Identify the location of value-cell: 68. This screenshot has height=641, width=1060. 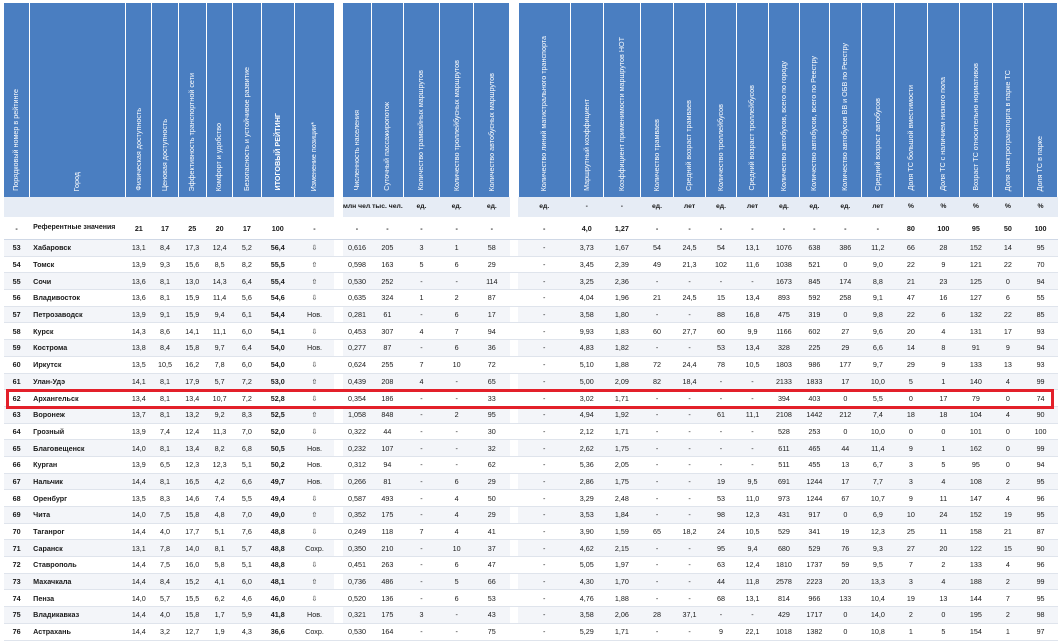
(721, 598).